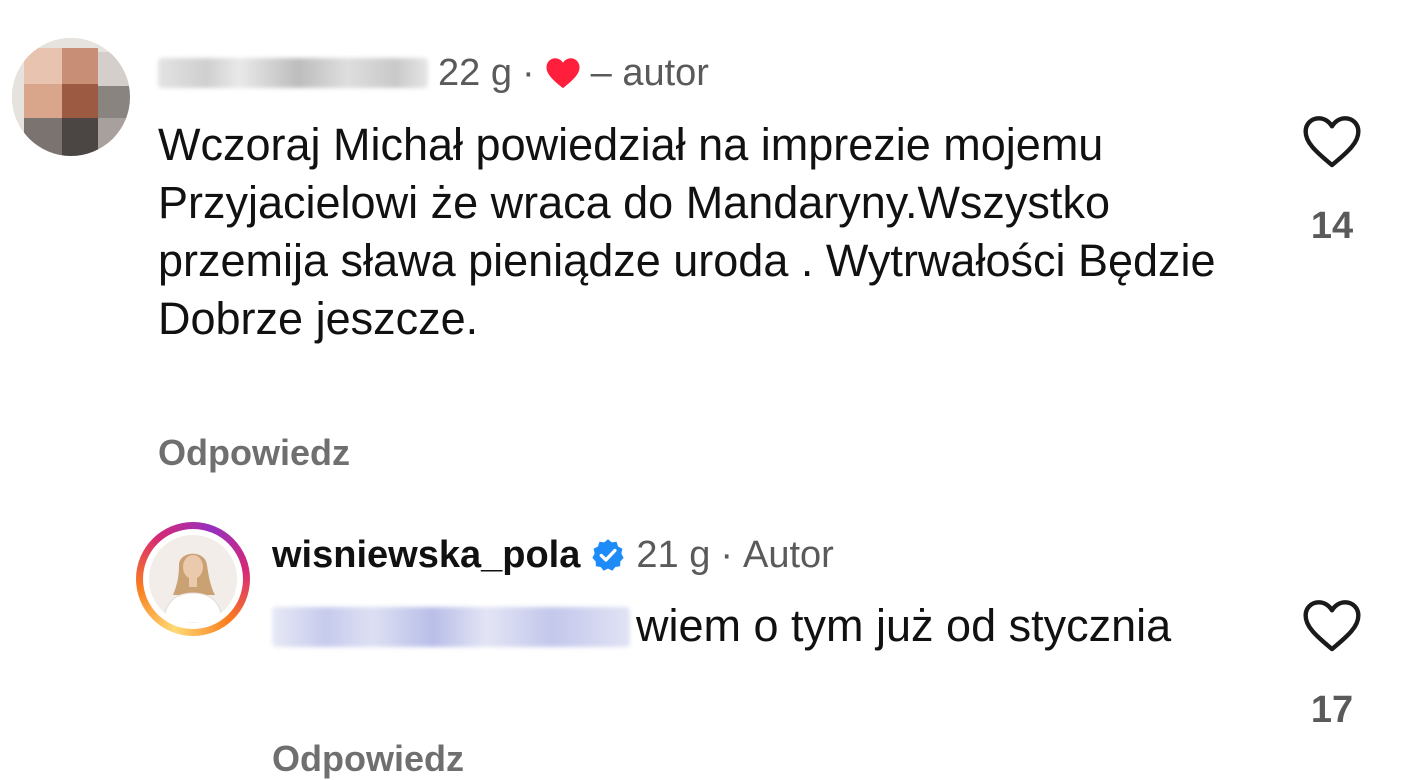 This screenshot has width=1420, height=780. I want to click on like-button: 17, so click(1332, 664).